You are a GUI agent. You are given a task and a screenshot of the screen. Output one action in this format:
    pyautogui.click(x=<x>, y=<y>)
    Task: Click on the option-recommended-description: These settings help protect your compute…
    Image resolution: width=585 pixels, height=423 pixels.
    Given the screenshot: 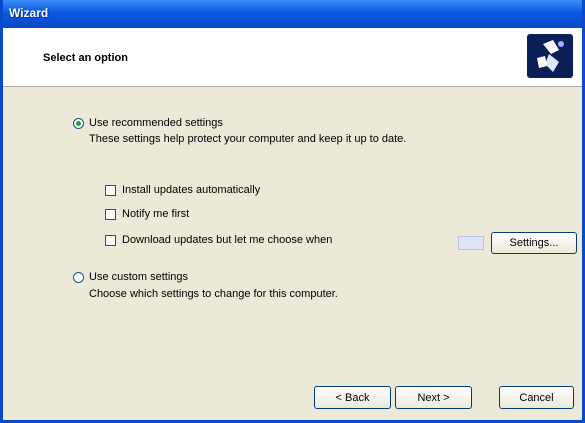 What is the action you would take?
    pyautogui.click(x=248, y=139)
    